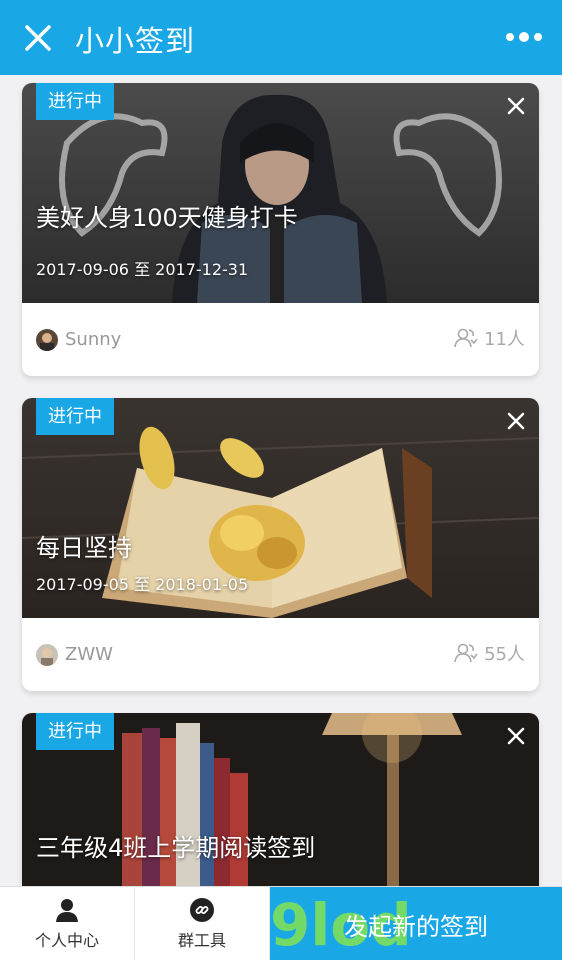 The image size is (562, 960). I want to click on app-header: 小小签到, so click(281, 37).